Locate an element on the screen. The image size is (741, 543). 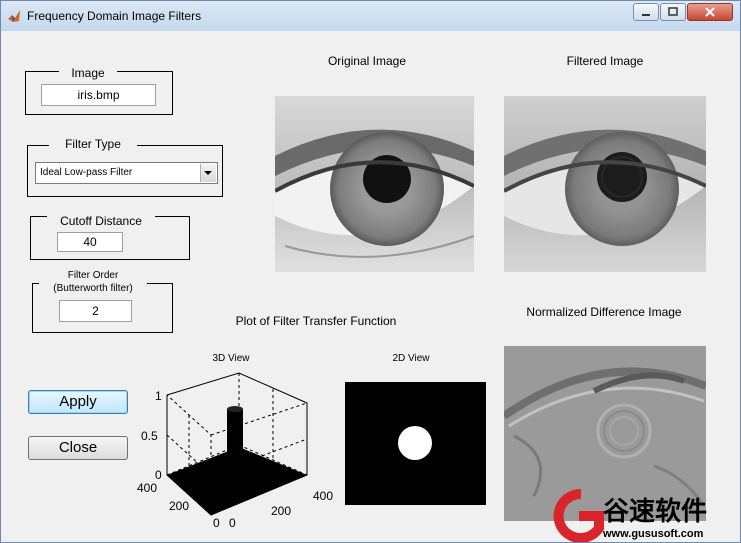
x-tick-0: 0 is located at coordinates (232, 523).